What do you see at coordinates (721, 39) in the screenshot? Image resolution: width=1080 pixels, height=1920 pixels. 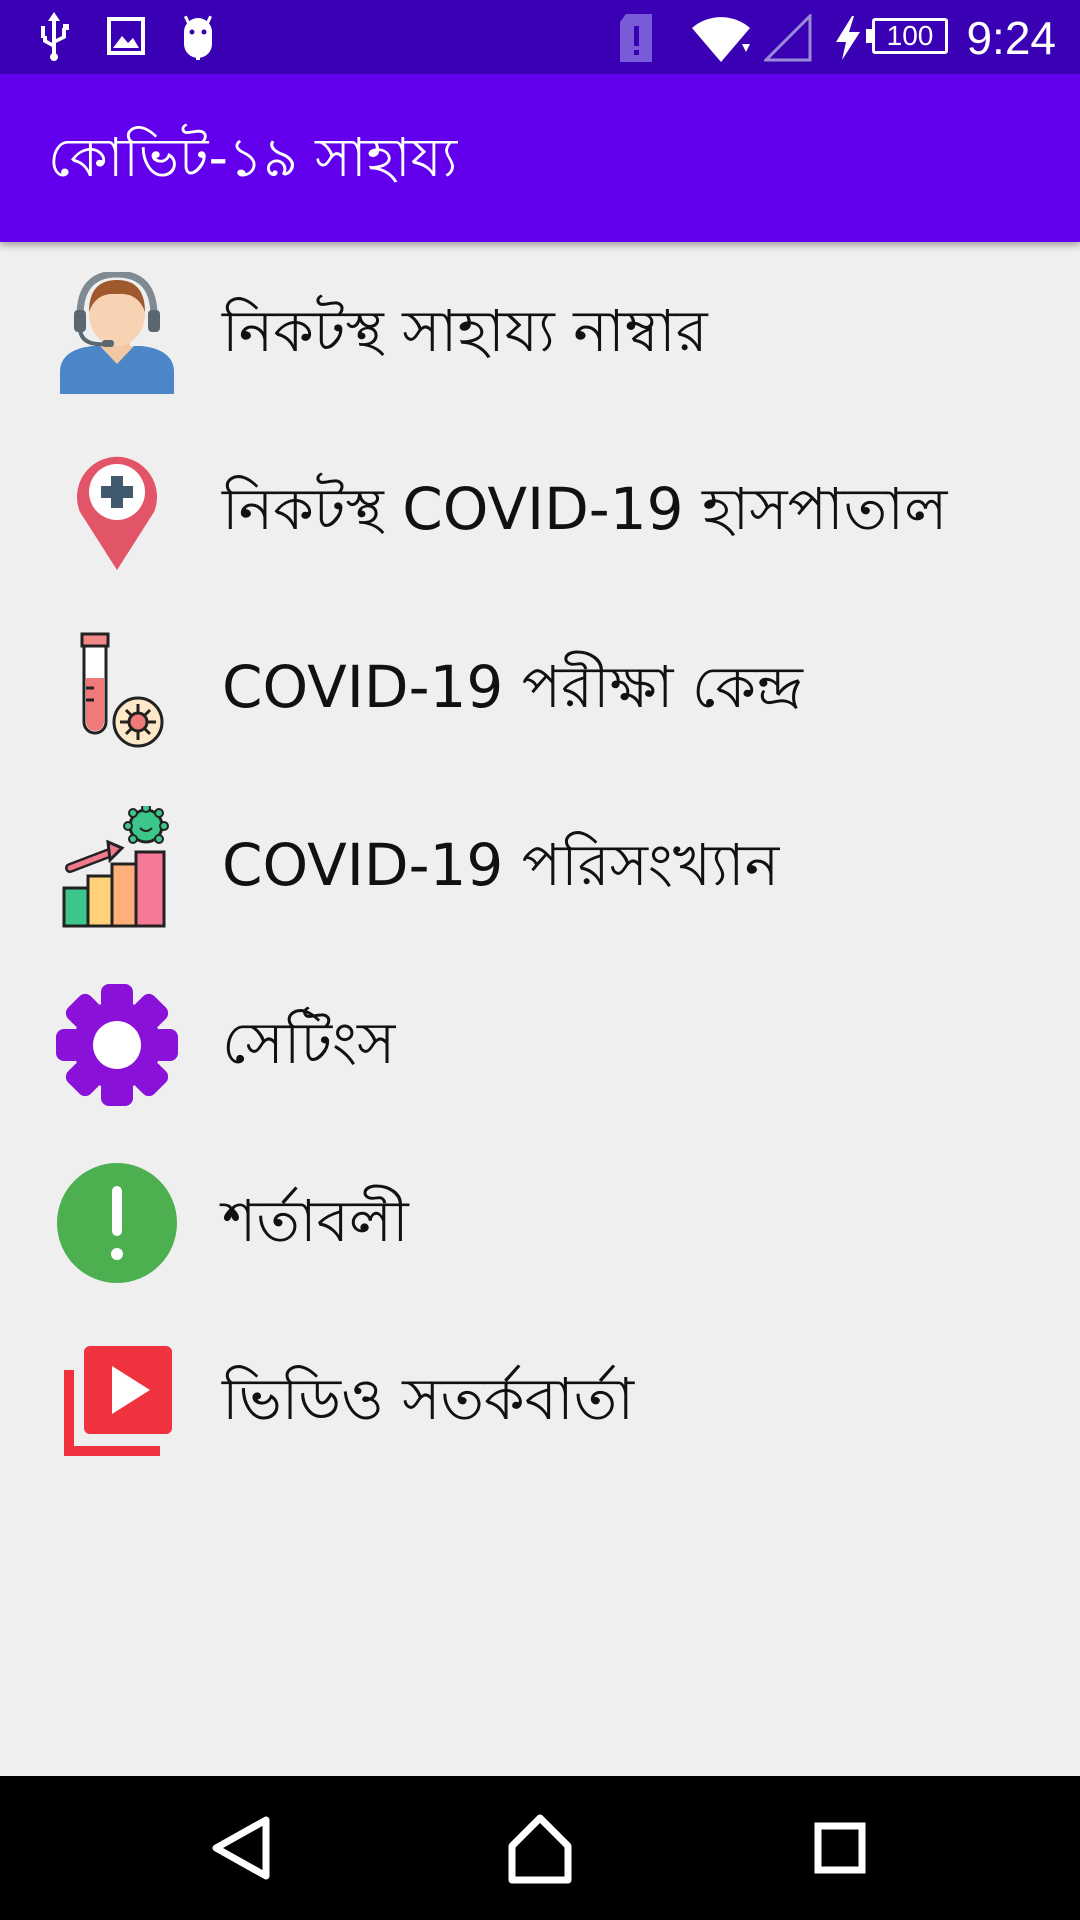 I see `wifi-icon` at bounding box center [721, 39].